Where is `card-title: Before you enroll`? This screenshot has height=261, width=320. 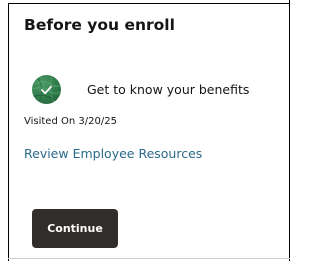
card-title: Before you enroll is located at coordinates (99, 25).